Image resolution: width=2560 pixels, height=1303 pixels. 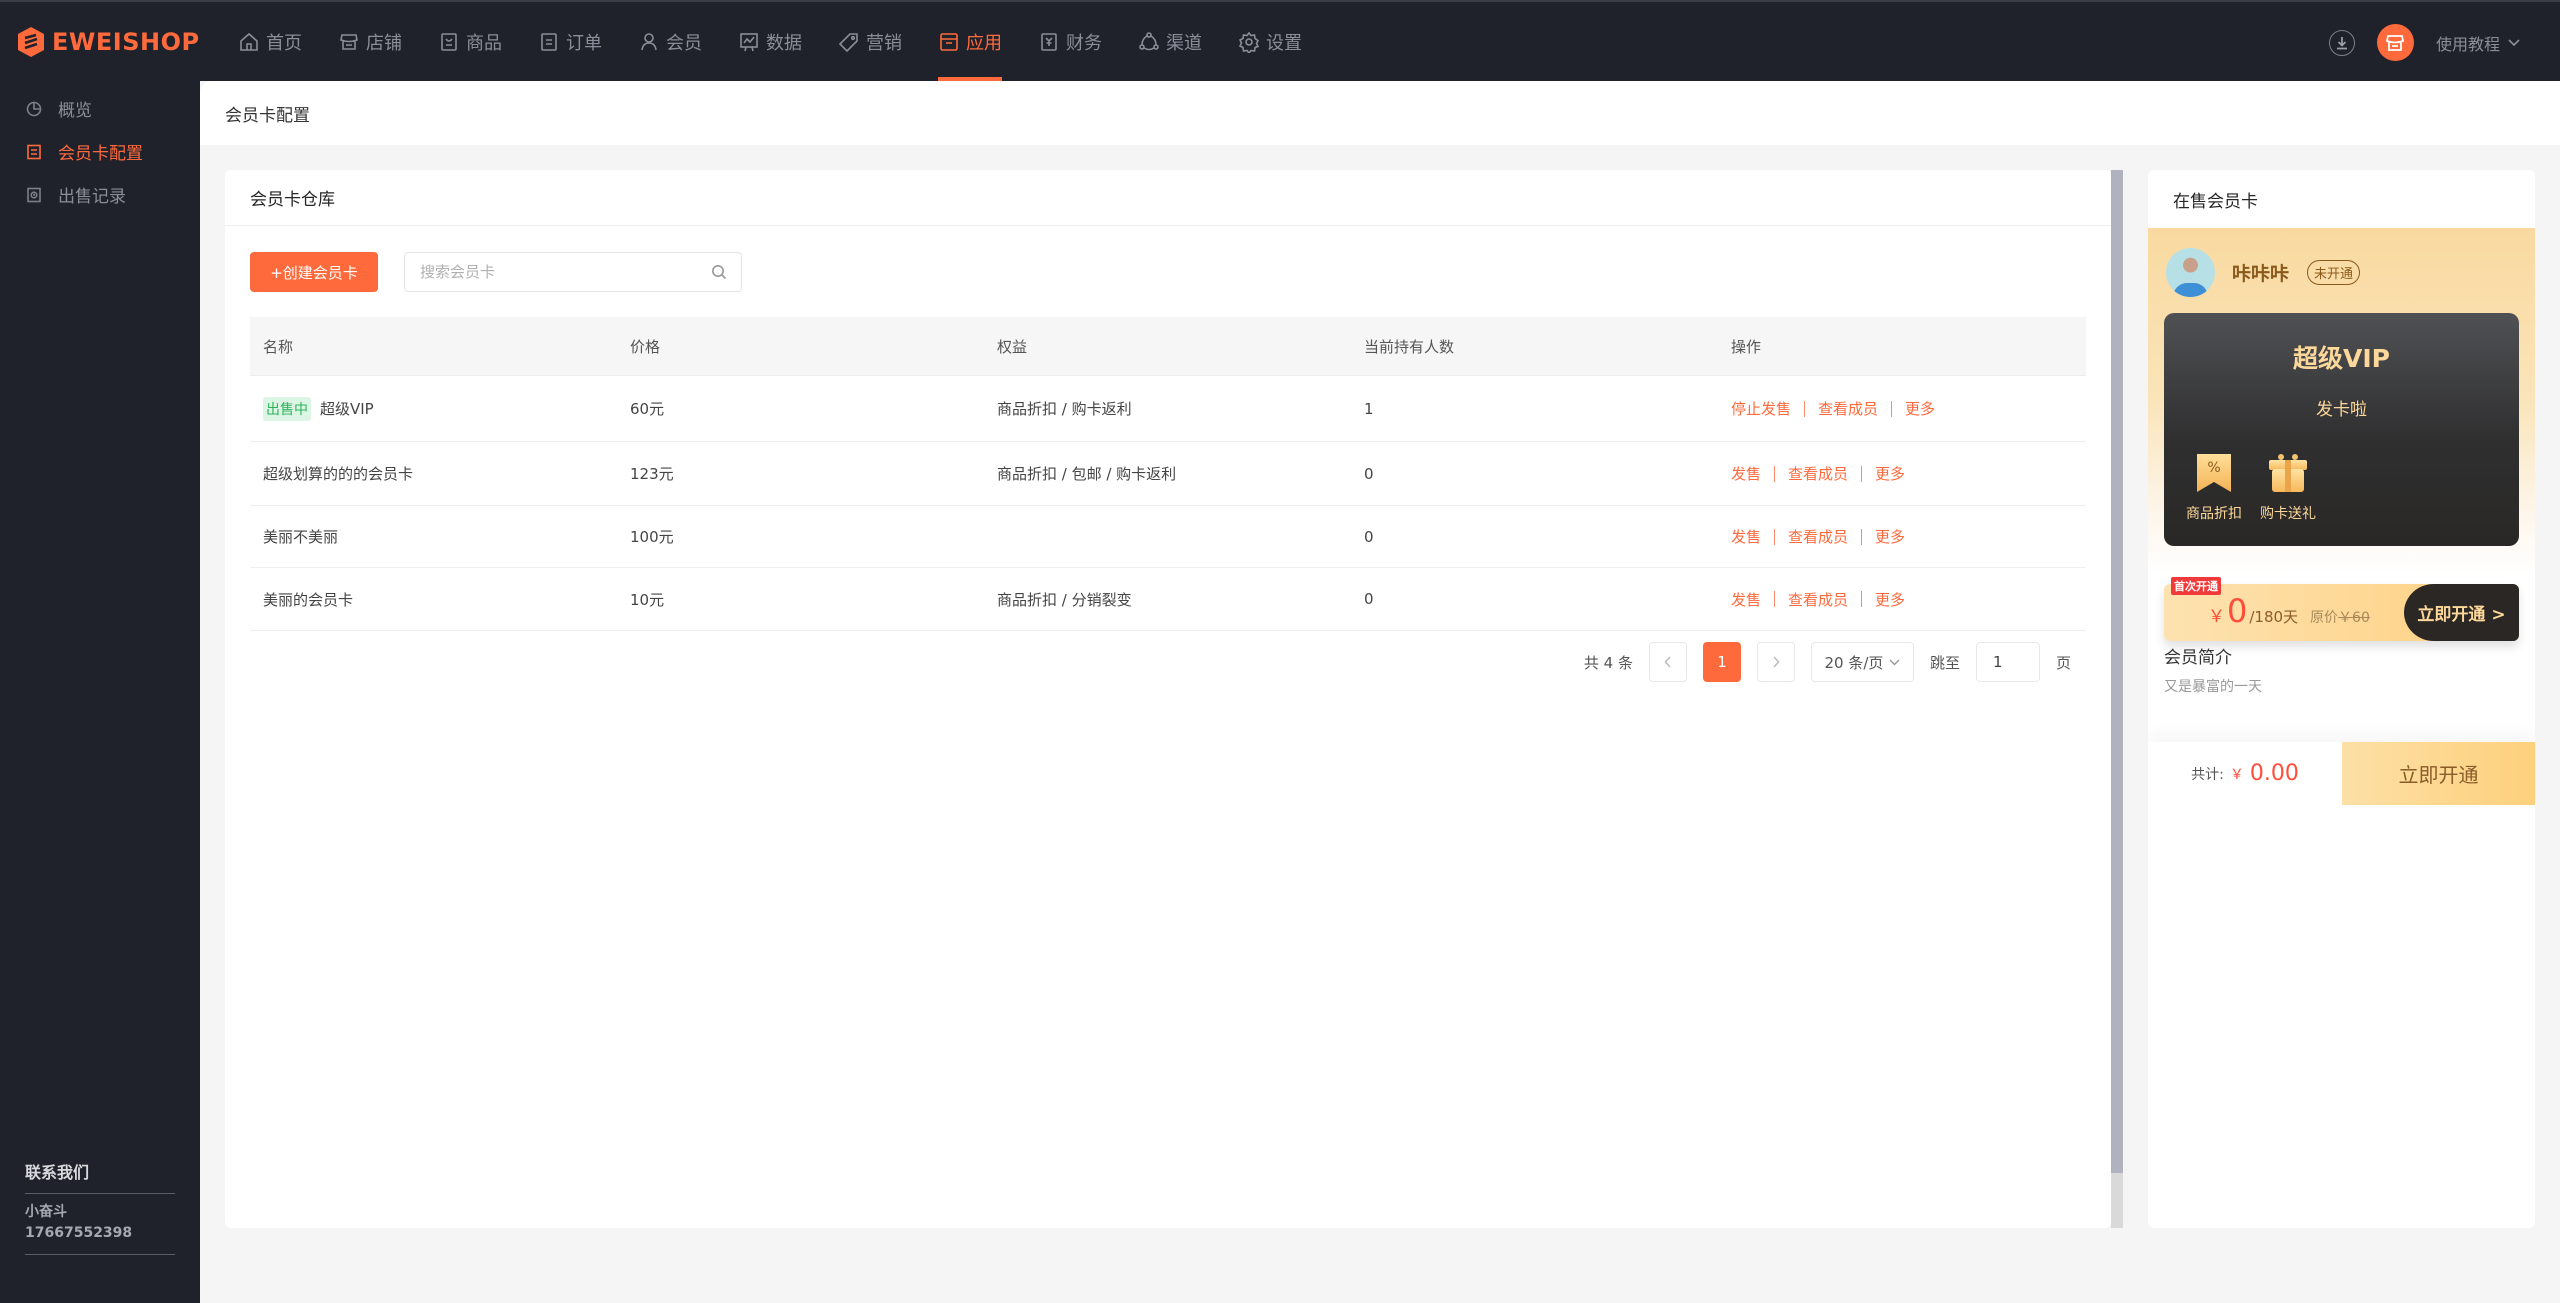 I want to click on tutorial-dropdown: 使用教程, so click(x=2478, y=43).